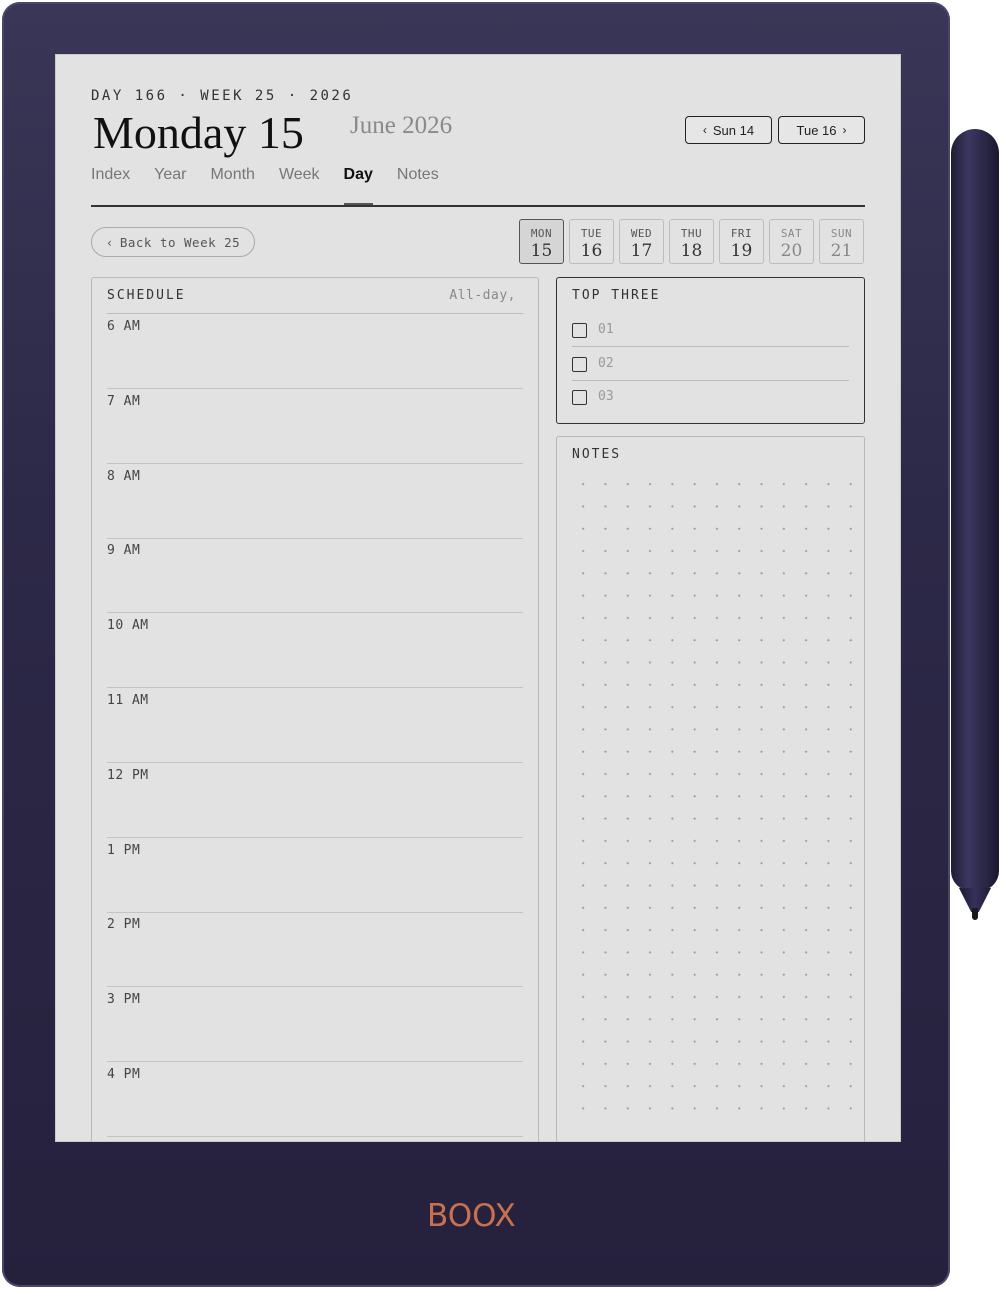 The height and width of the screenshot is (1290, 1000). I want to click on day-date: 17, so click(641, 251).